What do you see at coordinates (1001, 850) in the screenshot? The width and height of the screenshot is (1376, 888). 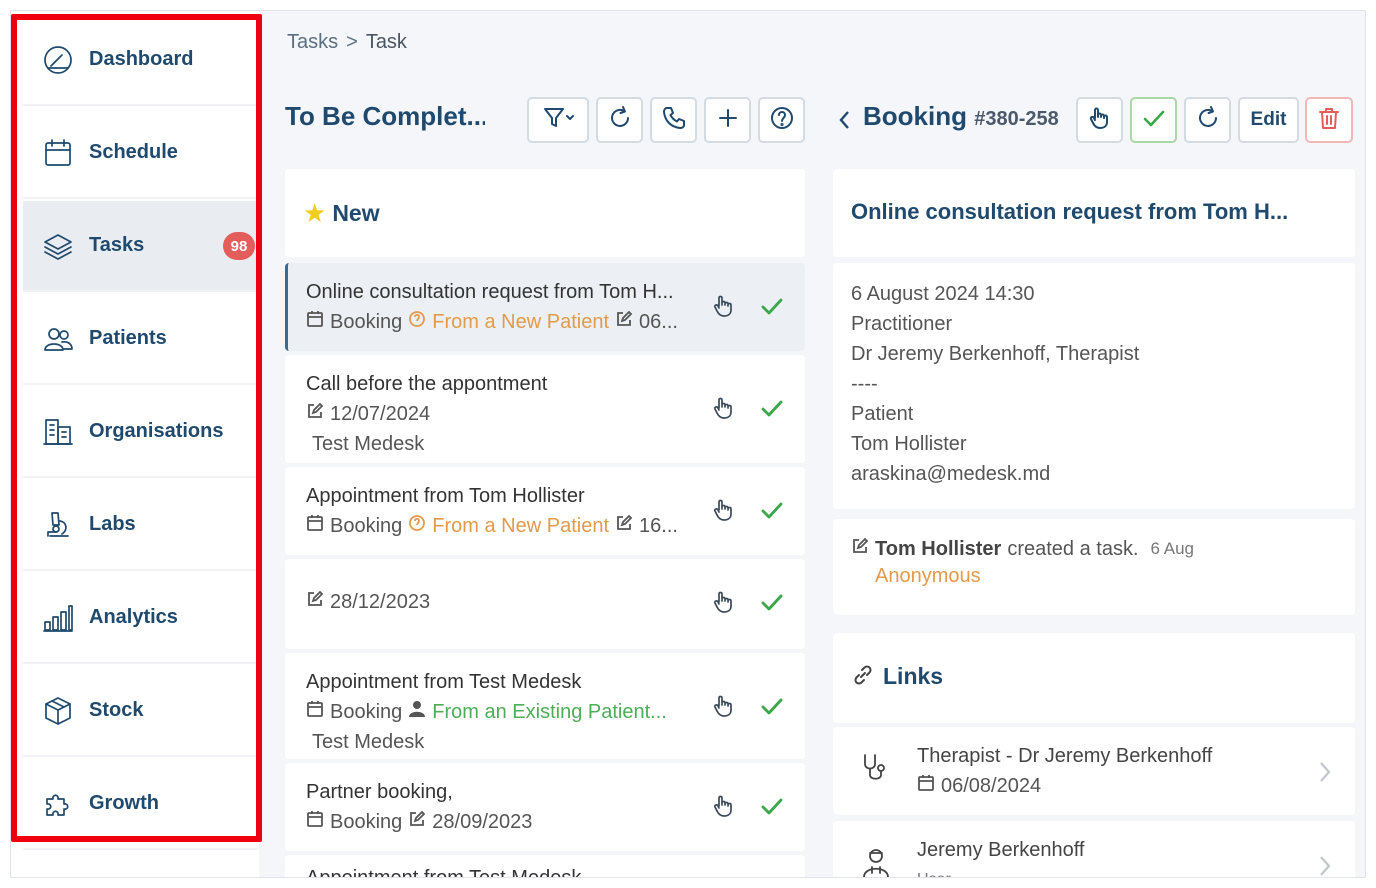 I see `link-title: Jeremy Berkenhoff` at bounding box center [1001, 850].